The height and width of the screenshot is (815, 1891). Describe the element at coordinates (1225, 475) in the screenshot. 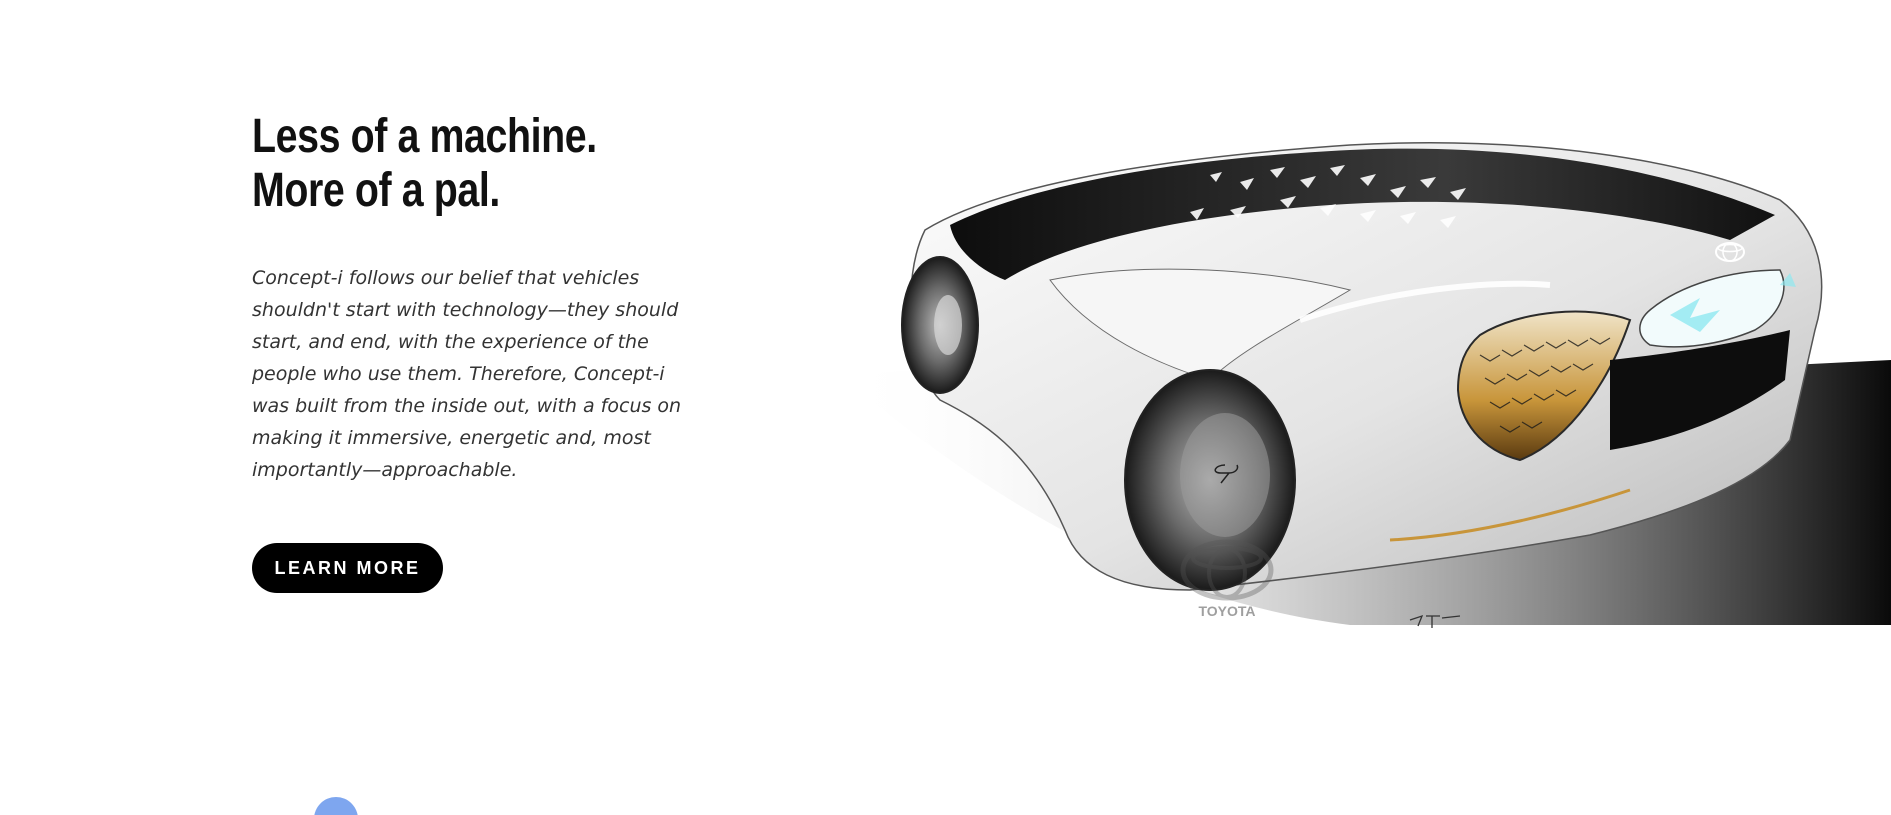

I see `rear-wheel-hub` at that location.